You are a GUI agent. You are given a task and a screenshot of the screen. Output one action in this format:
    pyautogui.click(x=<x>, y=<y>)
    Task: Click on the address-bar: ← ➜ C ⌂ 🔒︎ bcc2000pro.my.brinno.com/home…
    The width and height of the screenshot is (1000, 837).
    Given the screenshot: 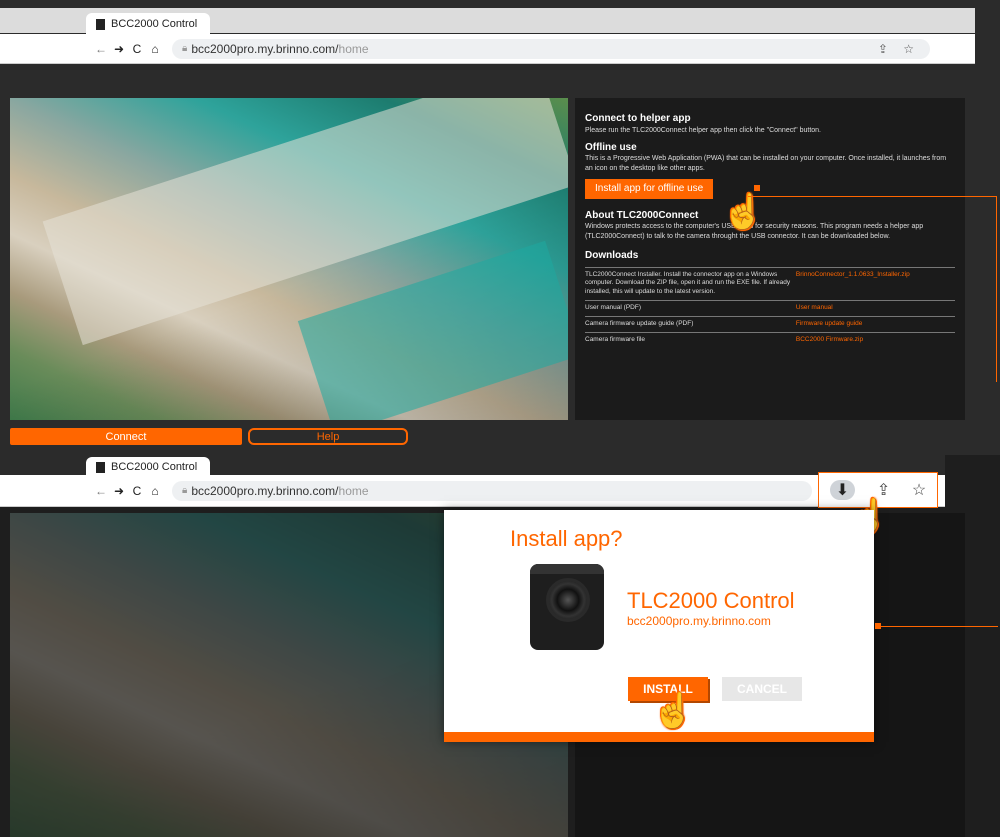 What is the action you would take?
    pyautogui.click(x=487, y=49)
    